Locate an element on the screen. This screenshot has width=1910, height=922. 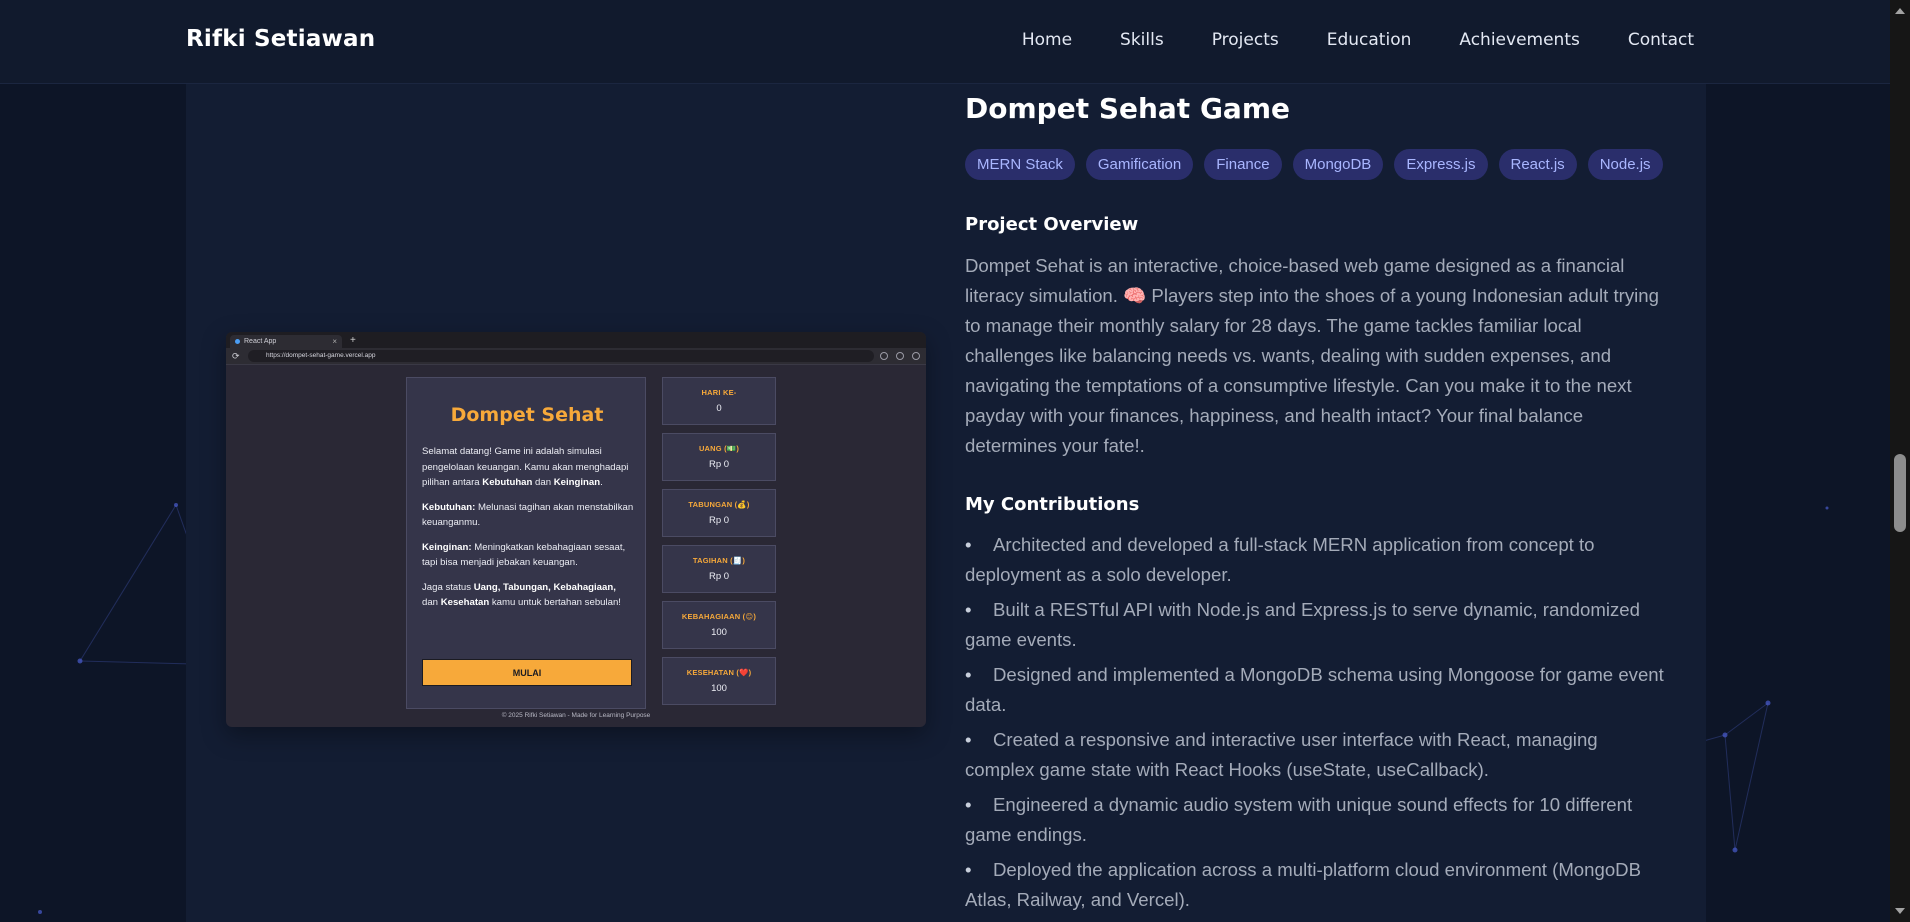
stat-savings: TABUNGAN (💰) Rp 0 is located at coordinates (719, 513).